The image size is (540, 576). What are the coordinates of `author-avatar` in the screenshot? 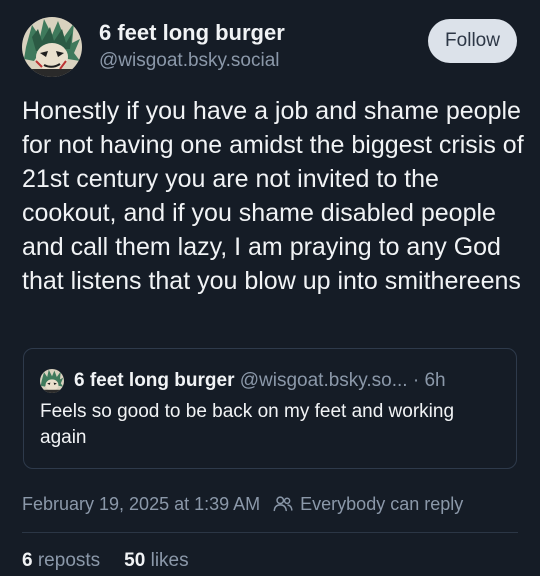 It's located at (52, 47).